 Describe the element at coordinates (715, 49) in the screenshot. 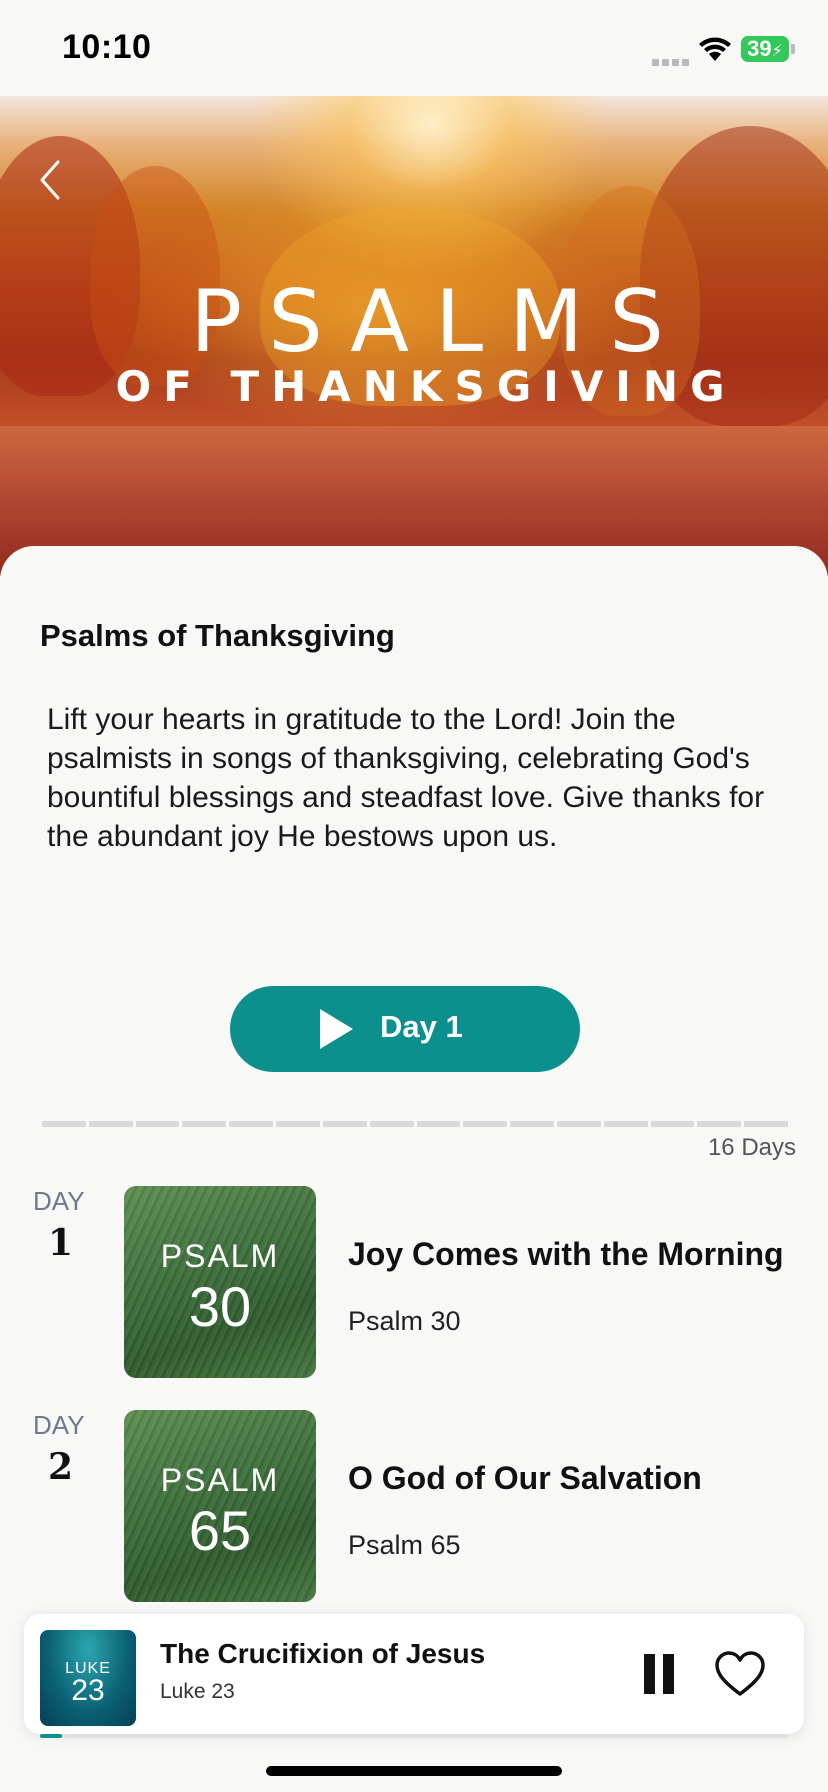

I see `wifi-icon` at that location.